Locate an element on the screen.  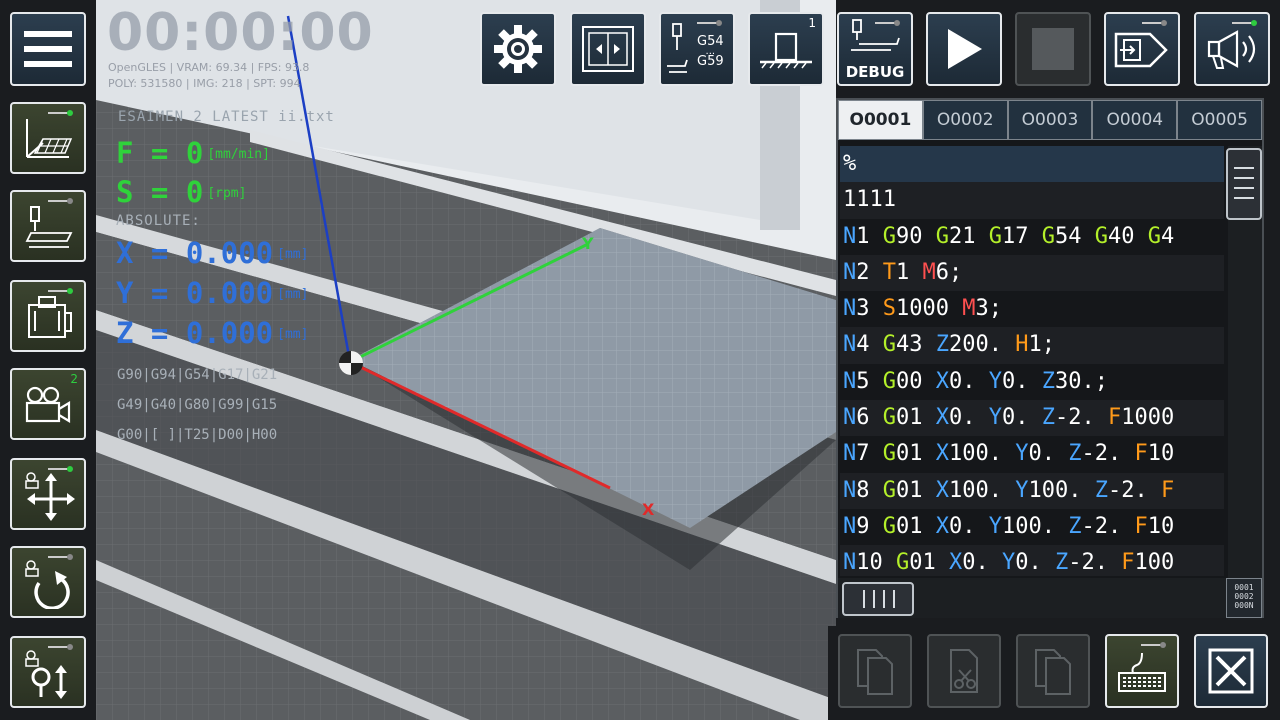
tab-o0003: O0003 is located at coordinates (1050, 120).